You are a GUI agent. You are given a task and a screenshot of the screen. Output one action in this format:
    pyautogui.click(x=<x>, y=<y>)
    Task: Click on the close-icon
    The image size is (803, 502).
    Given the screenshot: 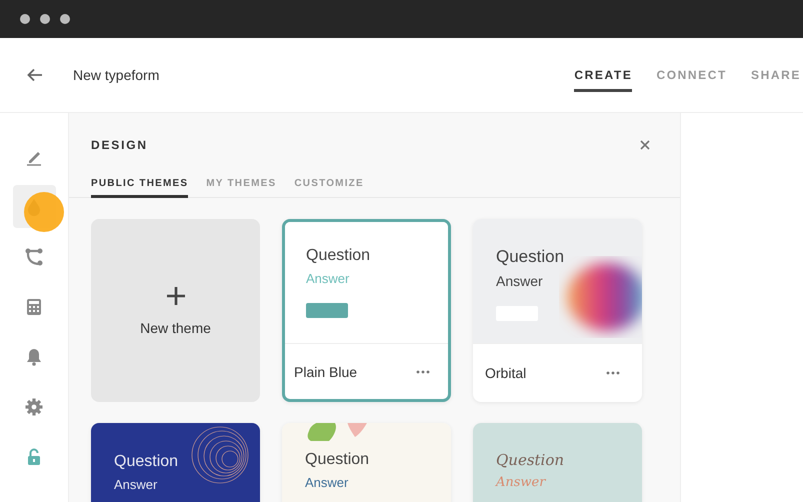 What is the action you would take?
    pyautogui.click(x=645, y=145)
    